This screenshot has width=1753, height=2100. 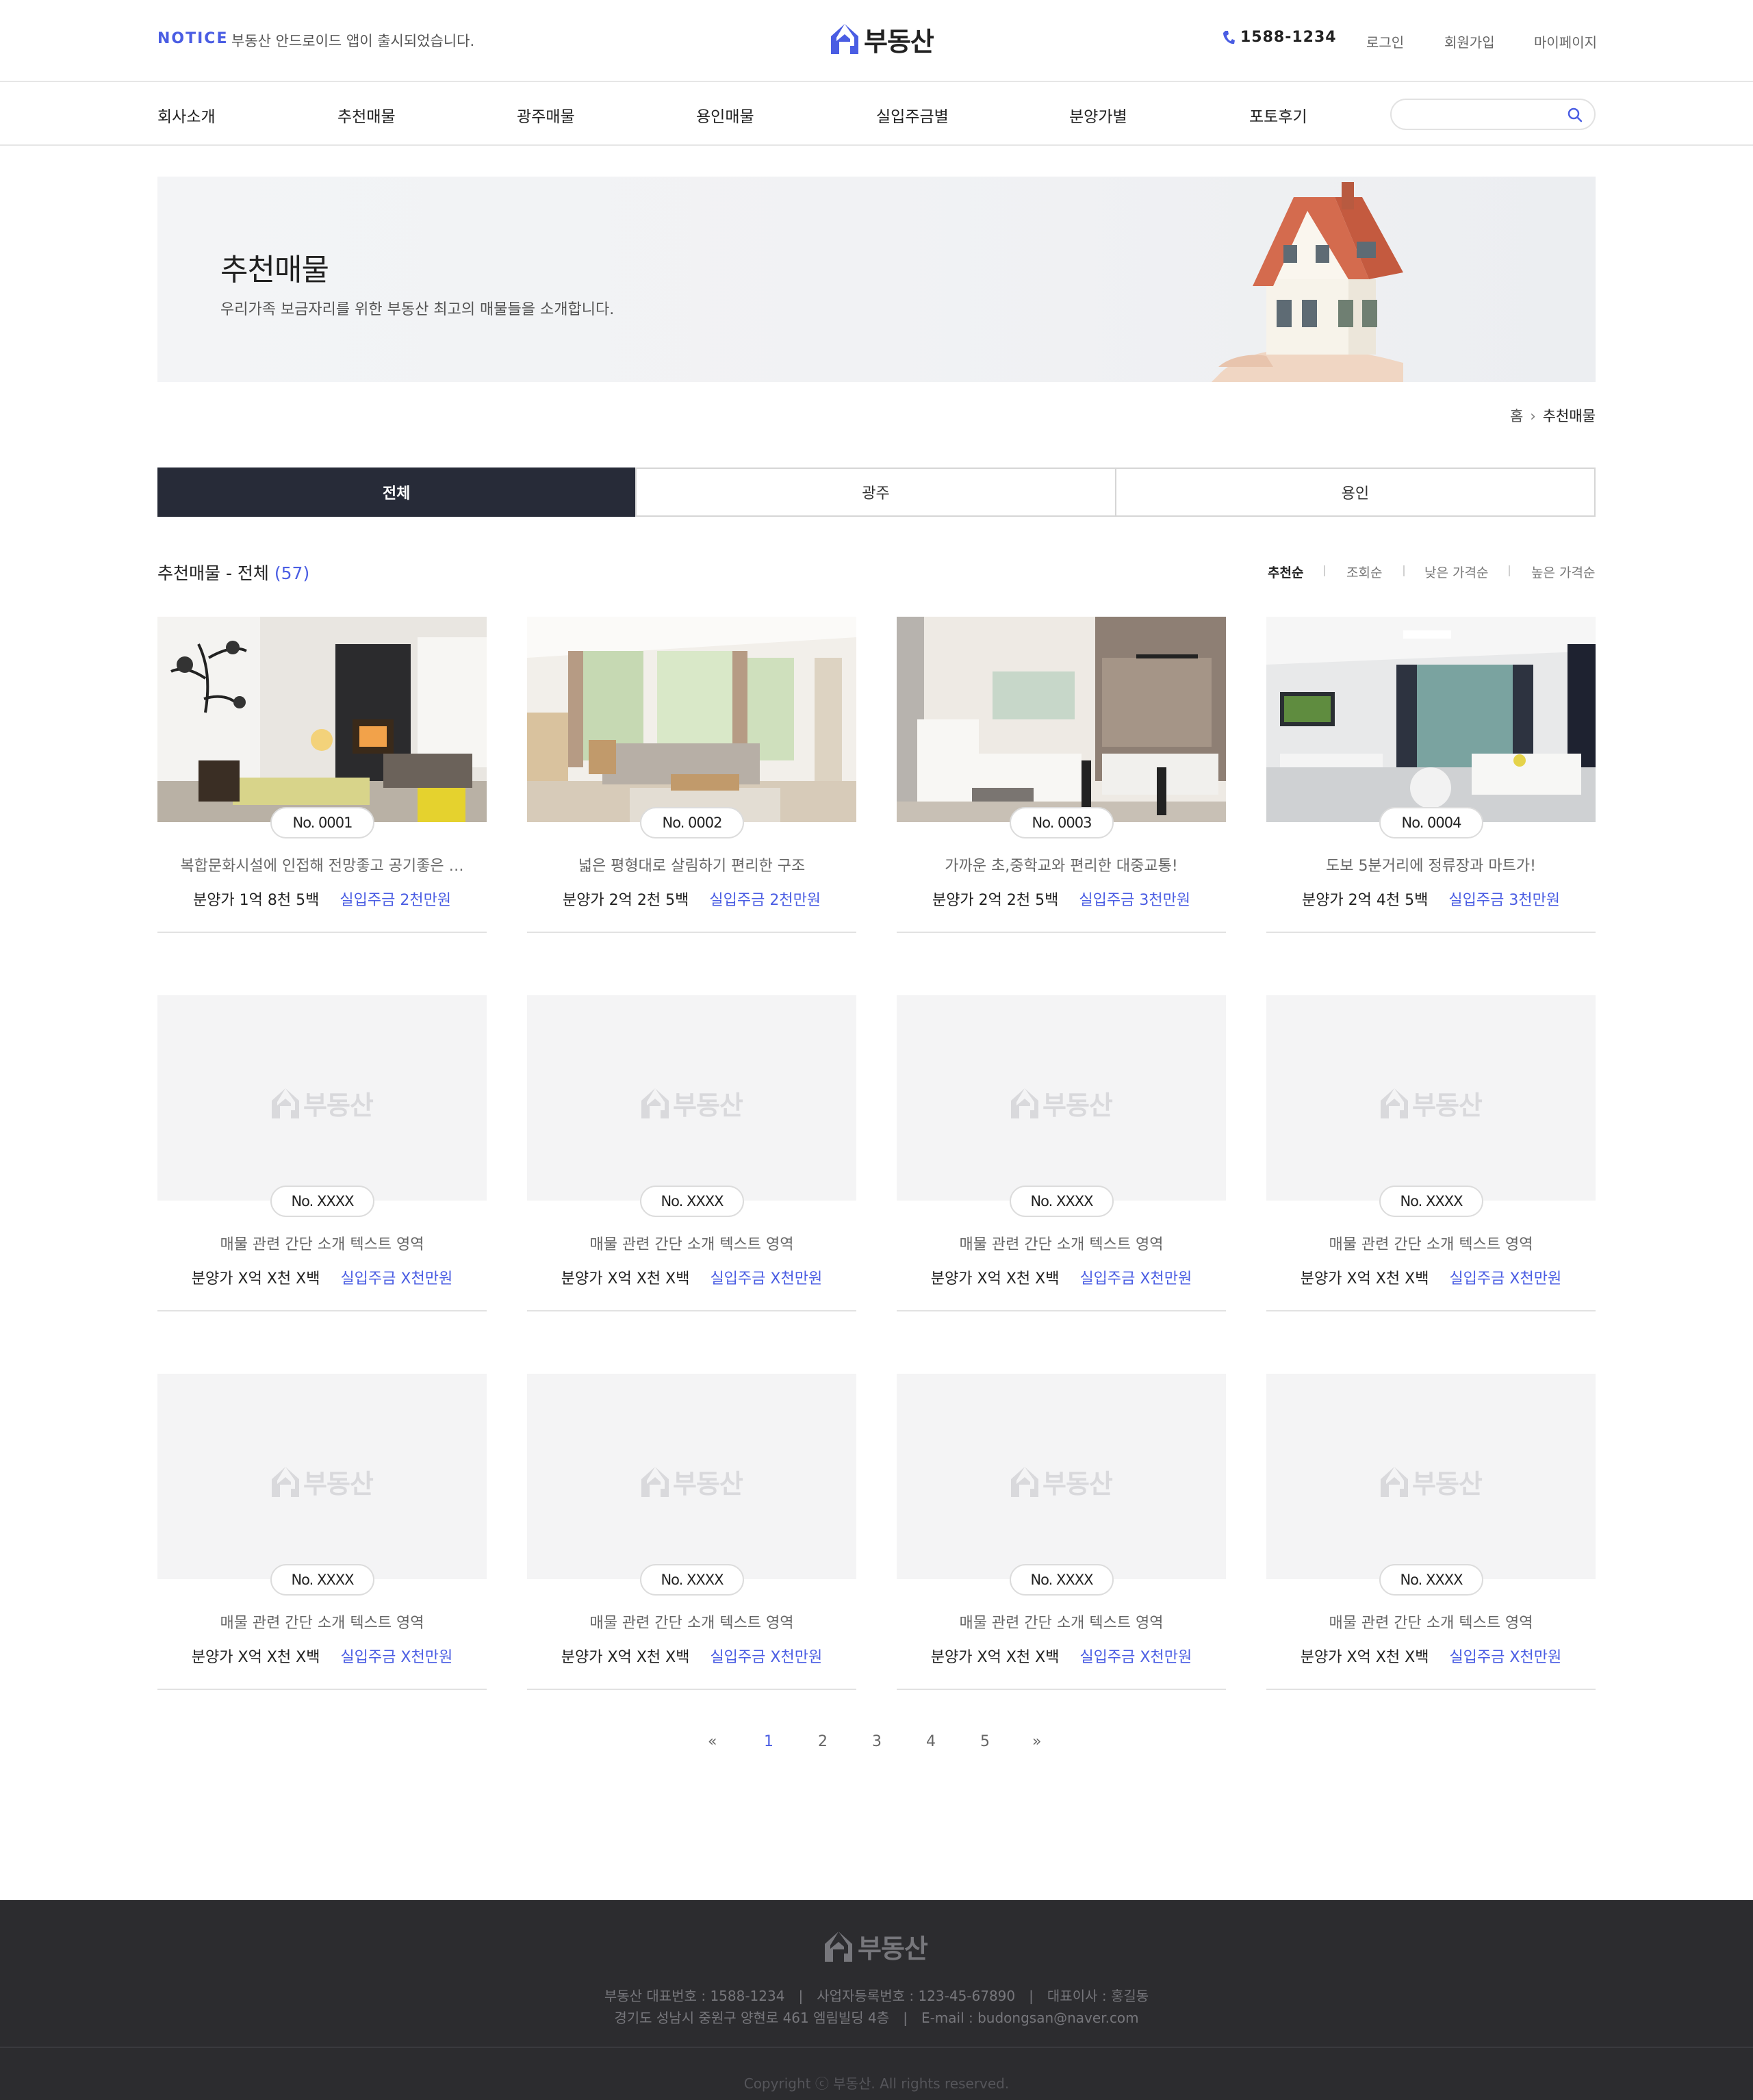 I want to click on nav-item-photo-review: 포토후기, so click(x=1278, y=115).